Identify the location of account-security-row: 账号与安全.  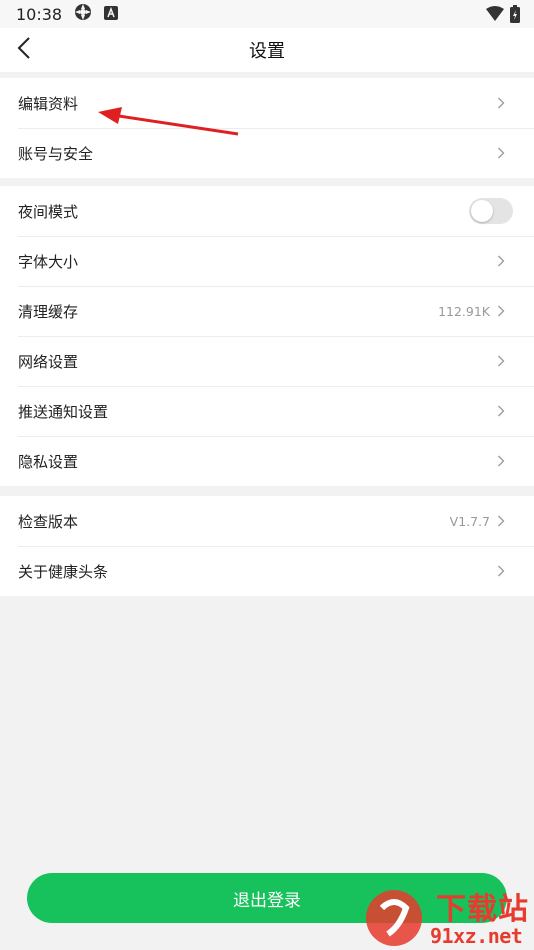
(267, 153).